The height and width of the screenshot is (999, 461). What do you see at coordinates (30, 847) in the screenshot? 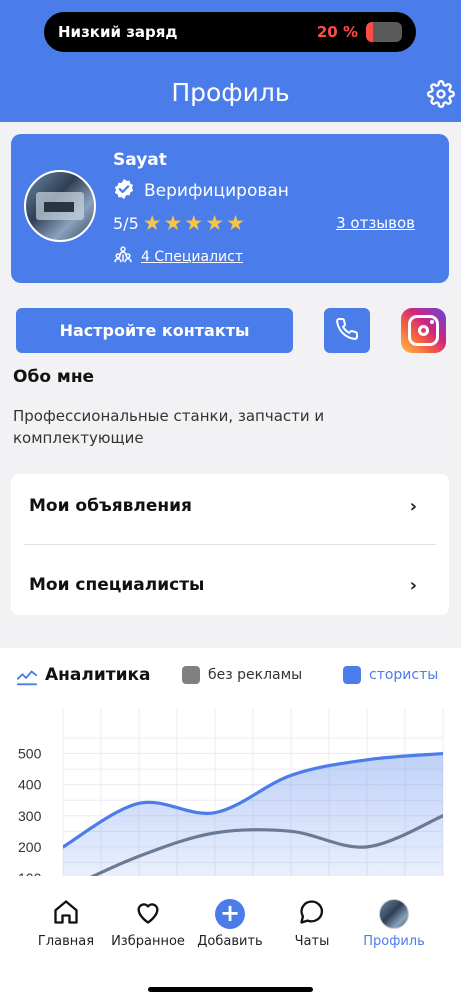
I see `chart-tick-label: 200` at bounding box center [30, 847].